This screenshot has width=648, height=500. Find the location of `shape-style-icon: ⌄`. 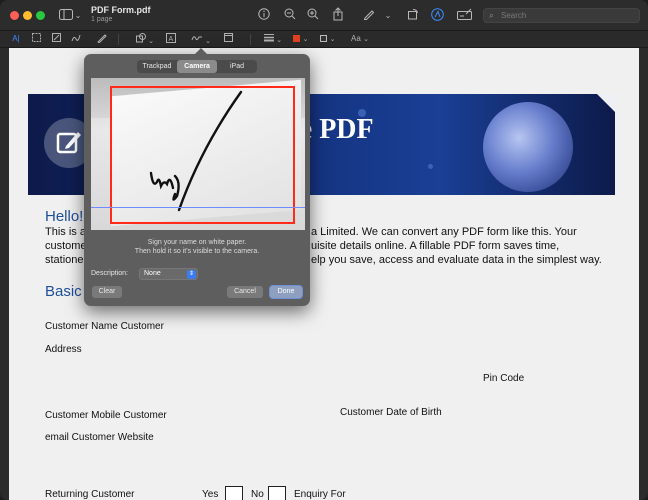

shape-style-icon: ⌄ is located at coordinates (273, 39).